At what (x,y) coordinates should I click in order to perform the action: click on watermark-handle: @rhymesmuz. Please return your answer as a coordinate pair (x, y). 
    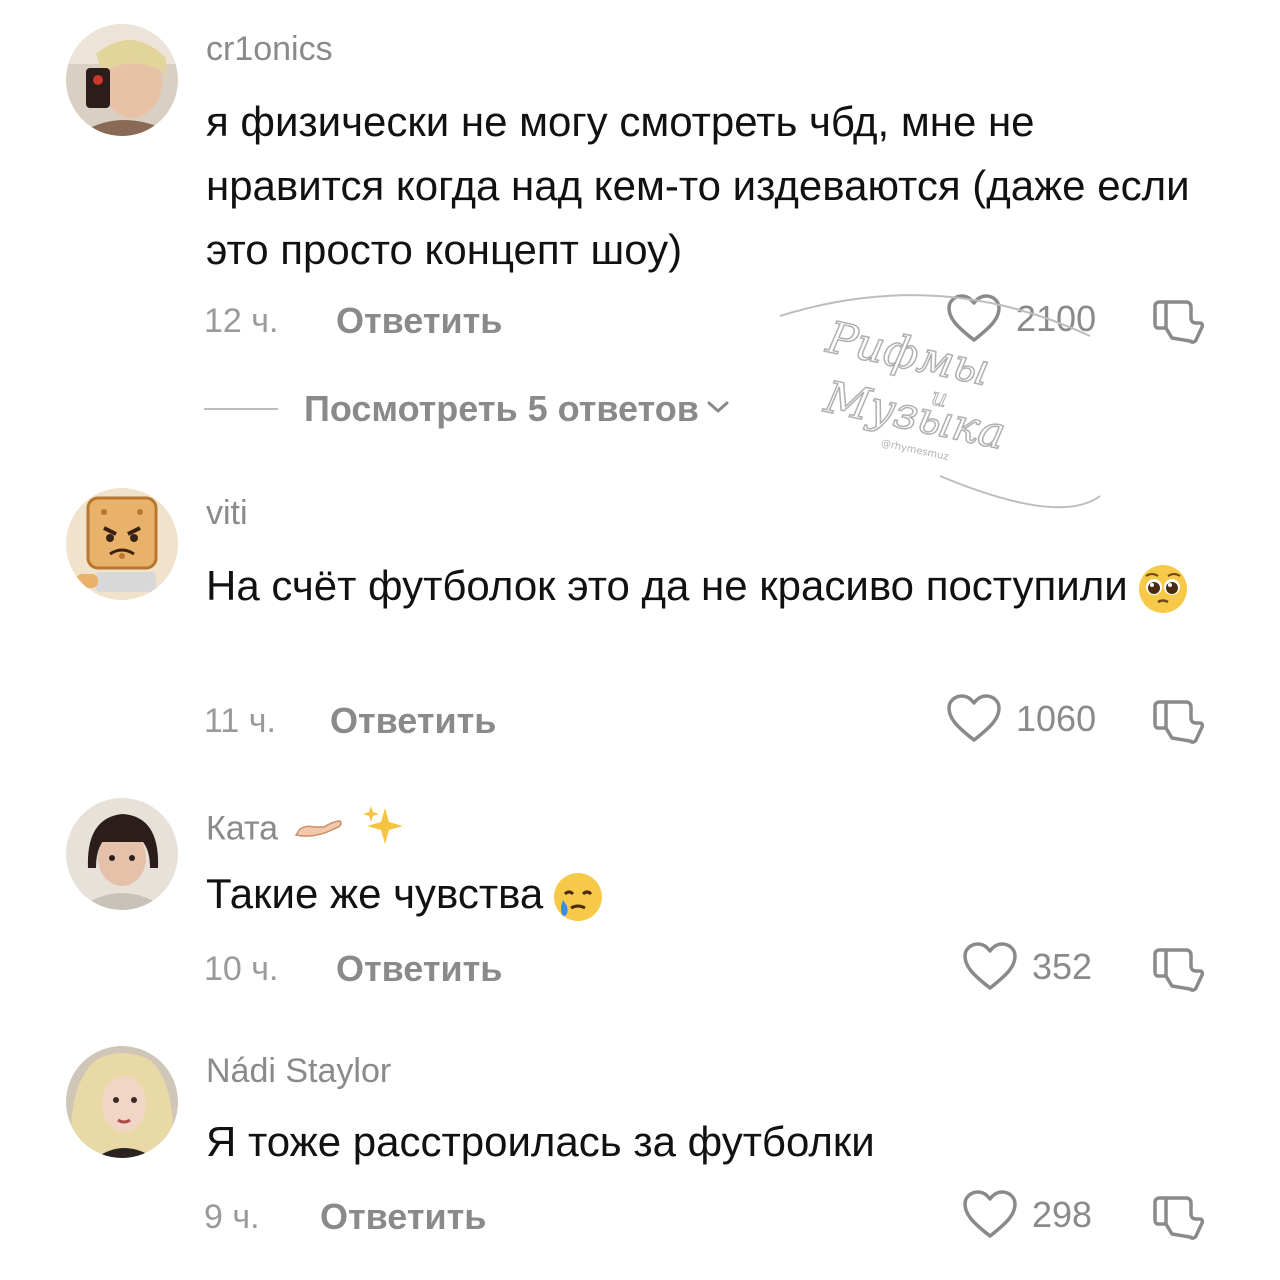
    Looking at the image, I should click on (914, 450).